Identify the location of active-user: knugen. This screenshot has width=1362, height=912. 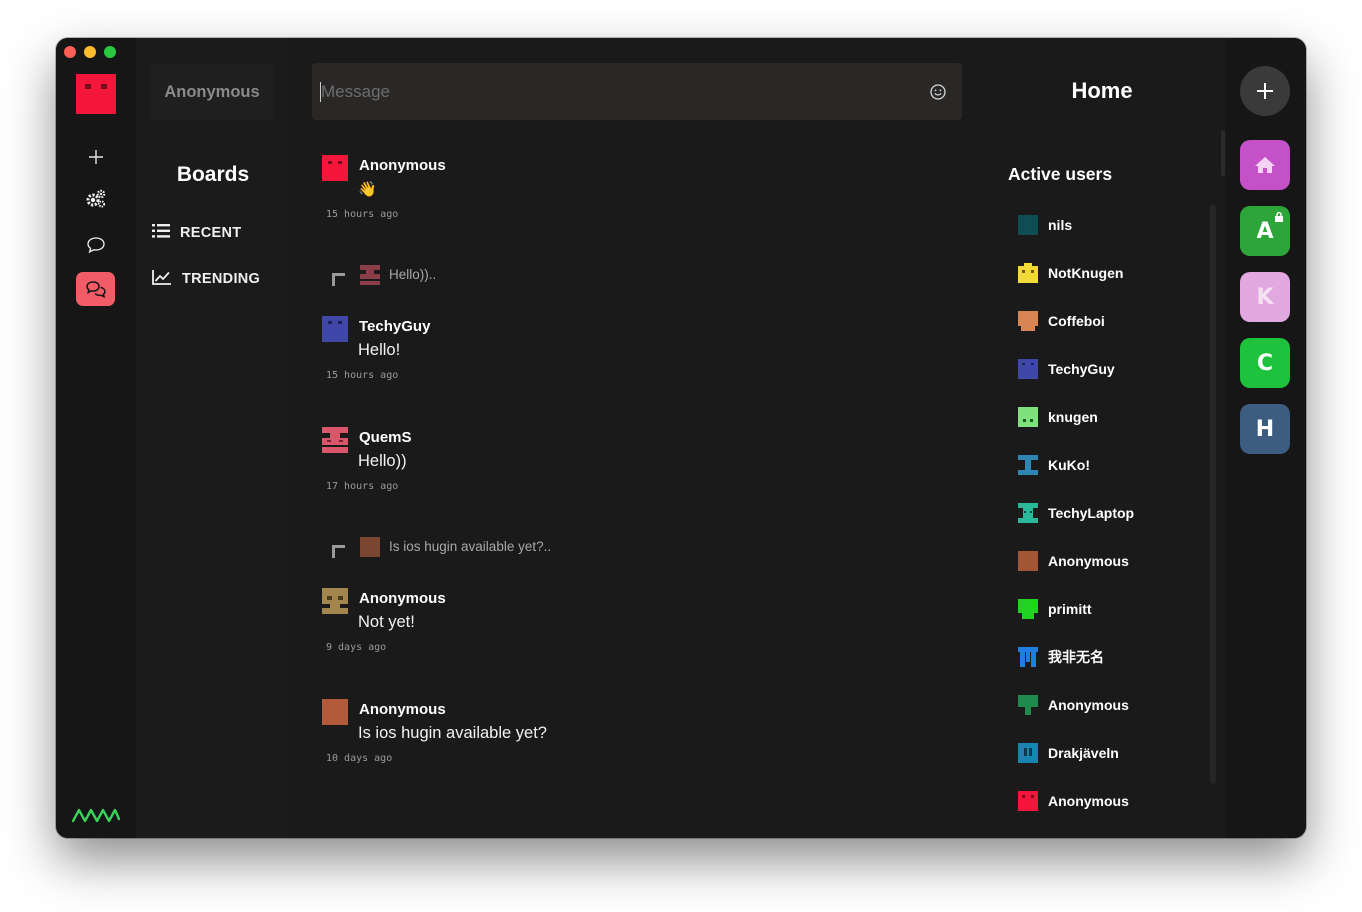
(1058, 417).